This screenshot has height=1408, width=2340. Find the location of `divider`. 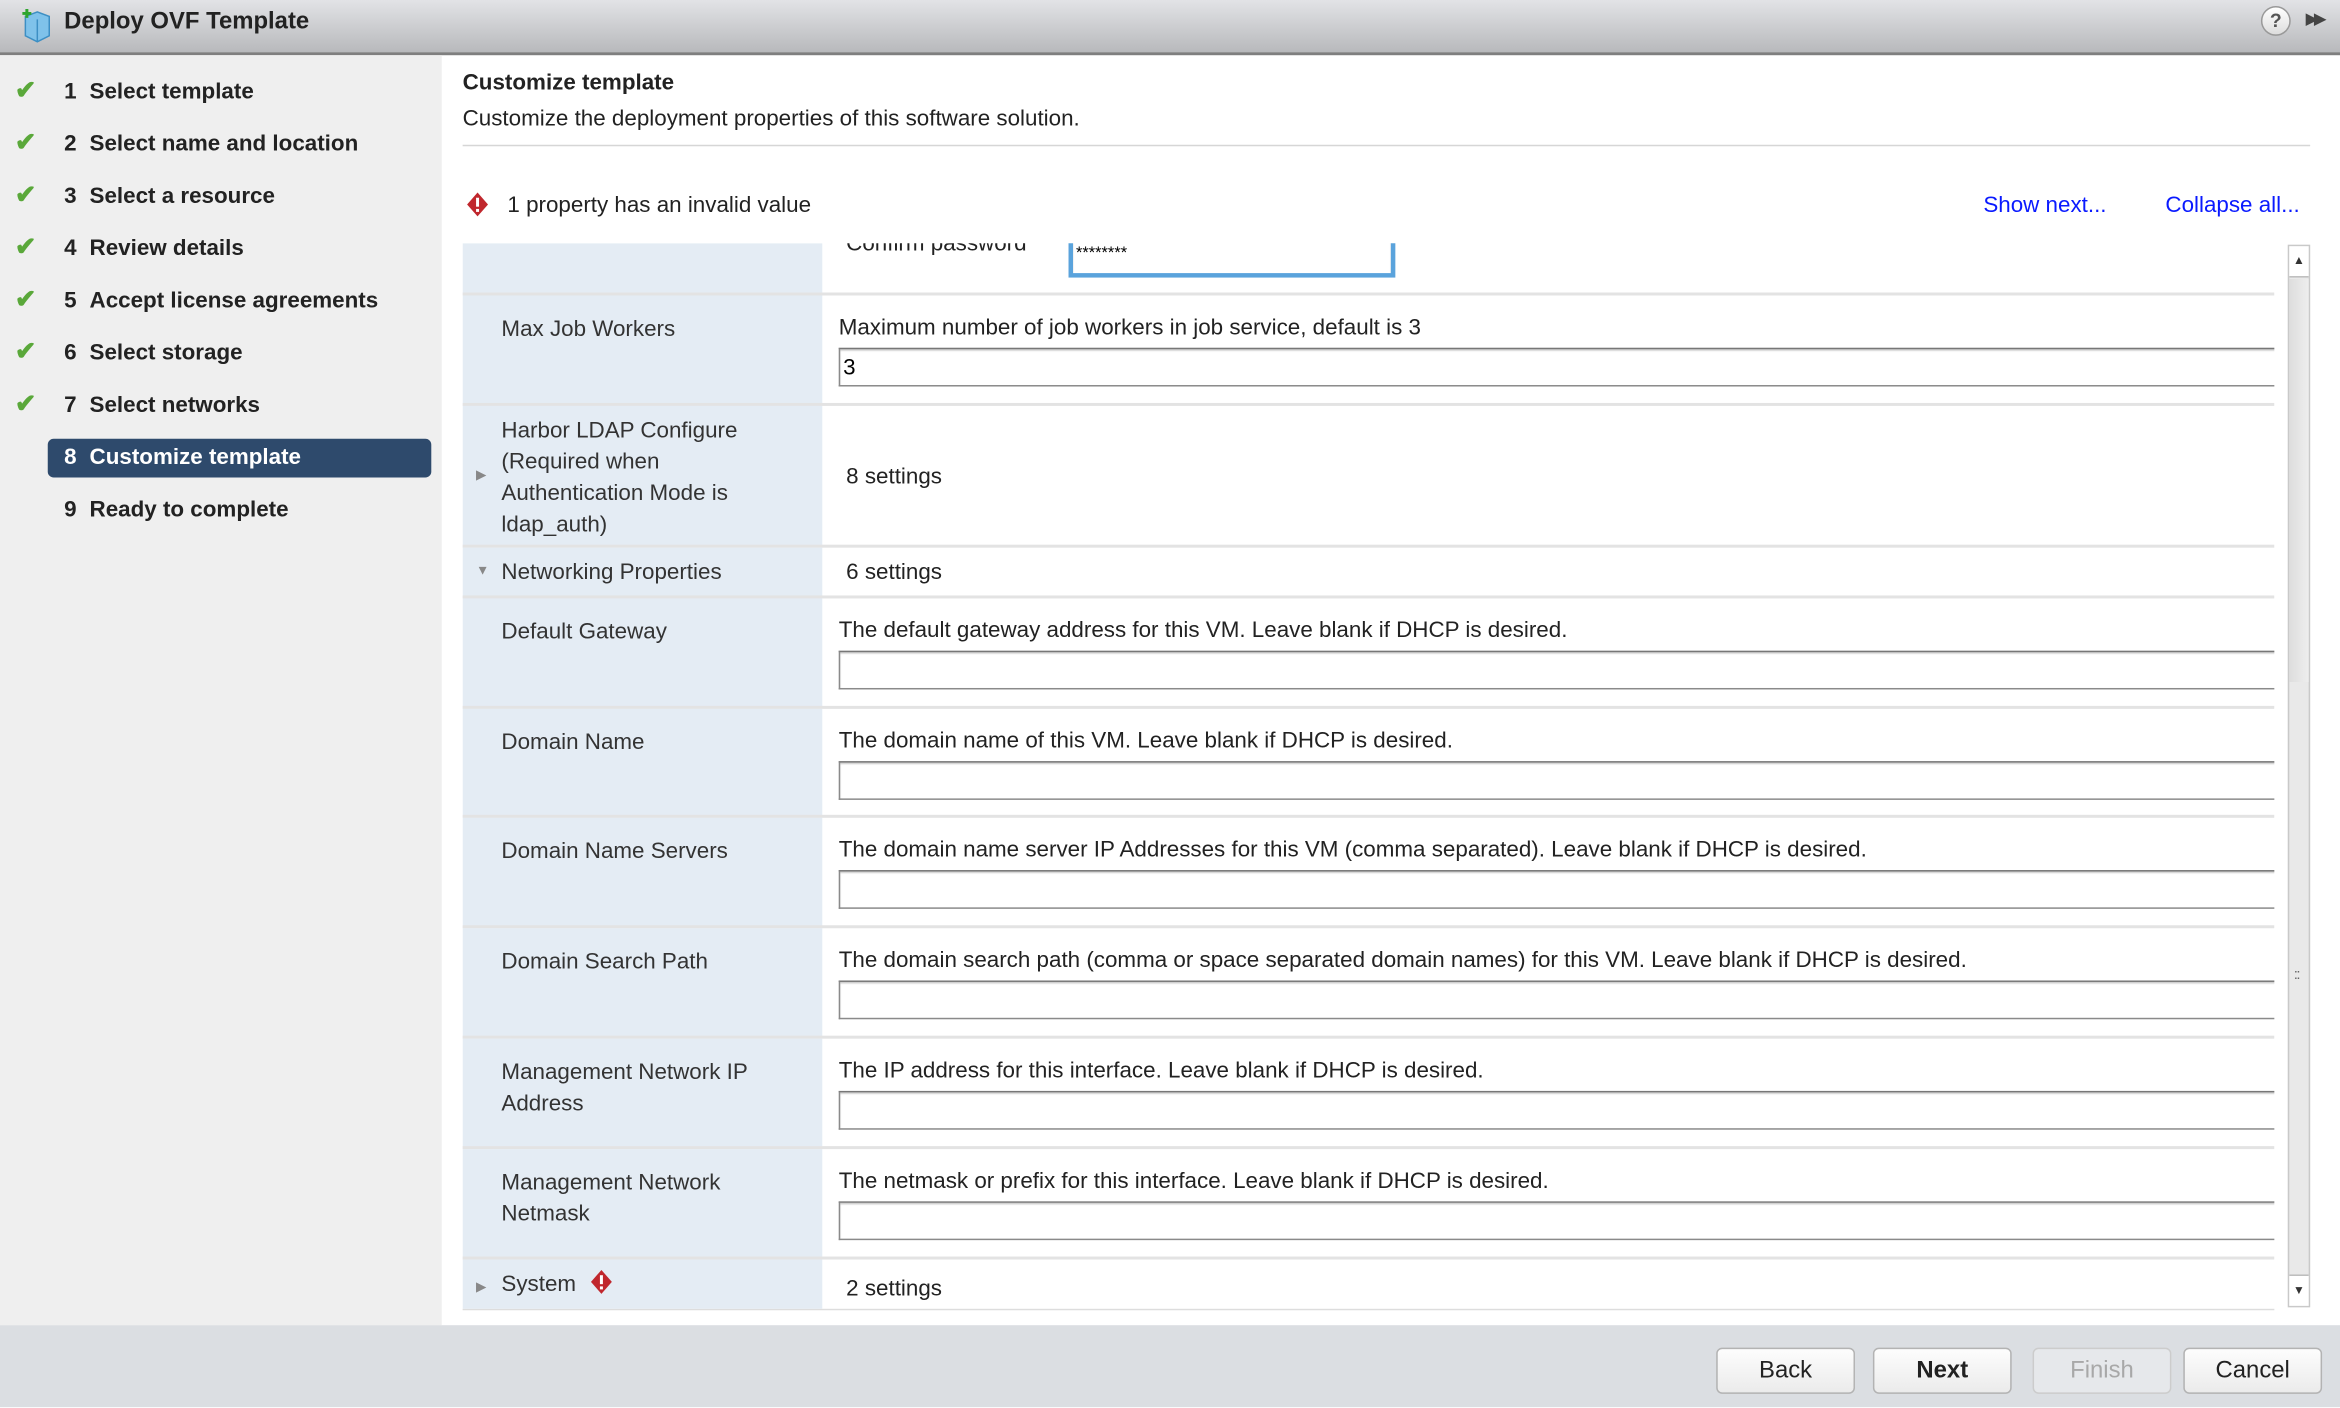

divider is located at coordinates (1386, 145).